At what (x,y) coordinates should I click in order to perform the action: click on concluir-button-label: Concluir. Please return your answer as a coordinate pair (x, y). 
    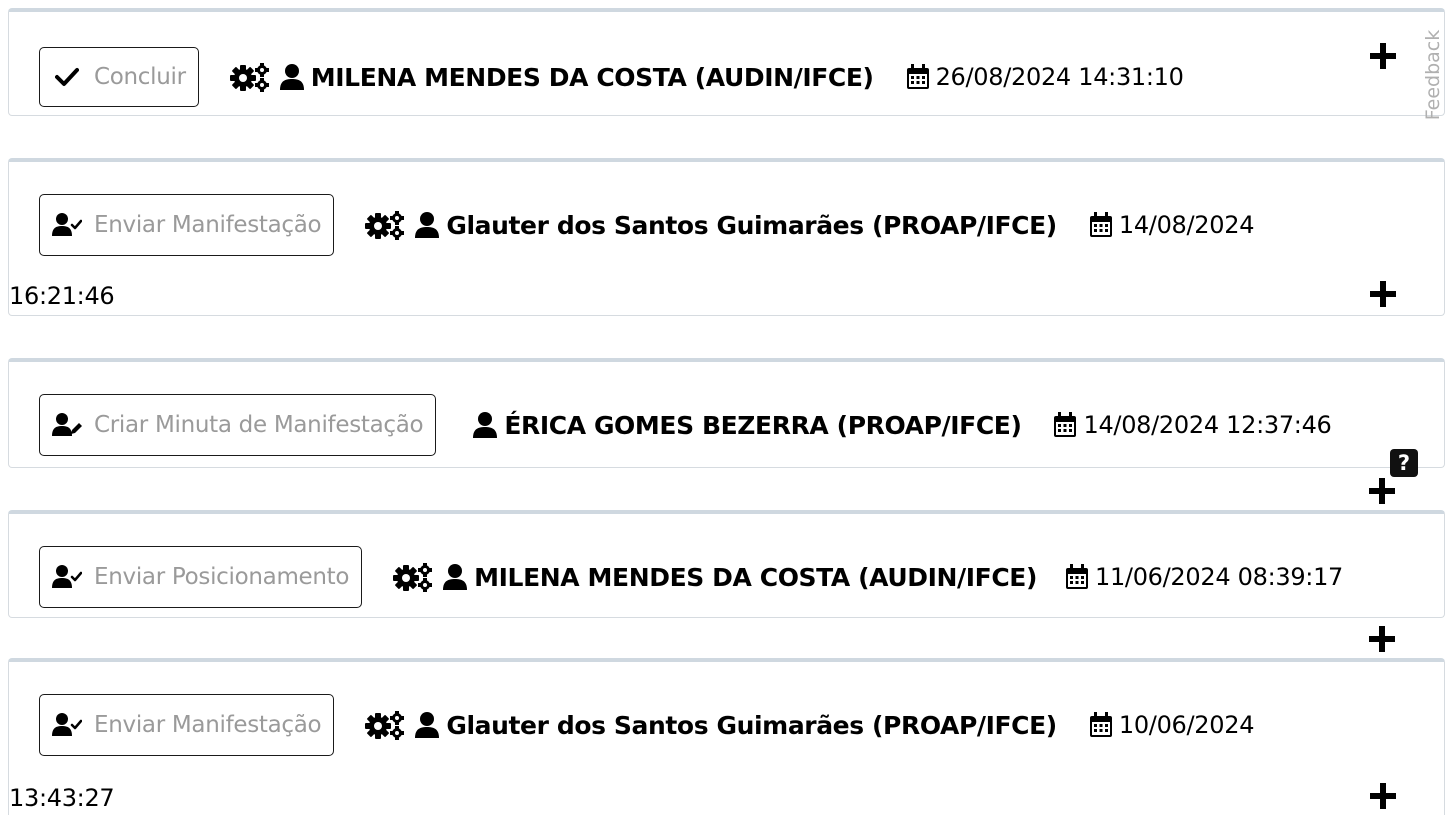
    Looking at the image, I should click on (140, 77).